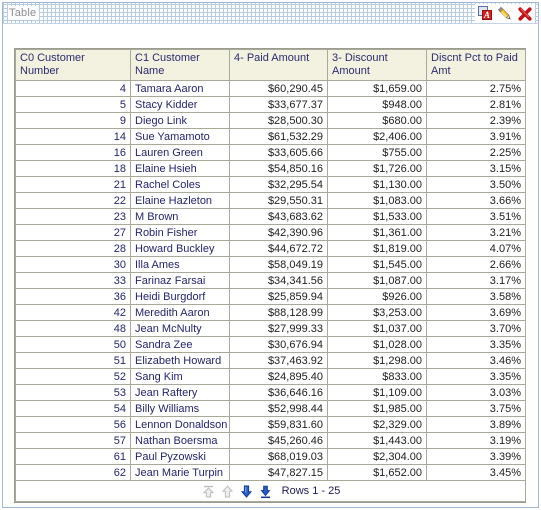  What do you see at coordinates (270, 408) in the screenshot?
I see `table-row: 54 Billy Williams $52,998.44 $1,985.00 3.75%` at bounding box center [270, 408].